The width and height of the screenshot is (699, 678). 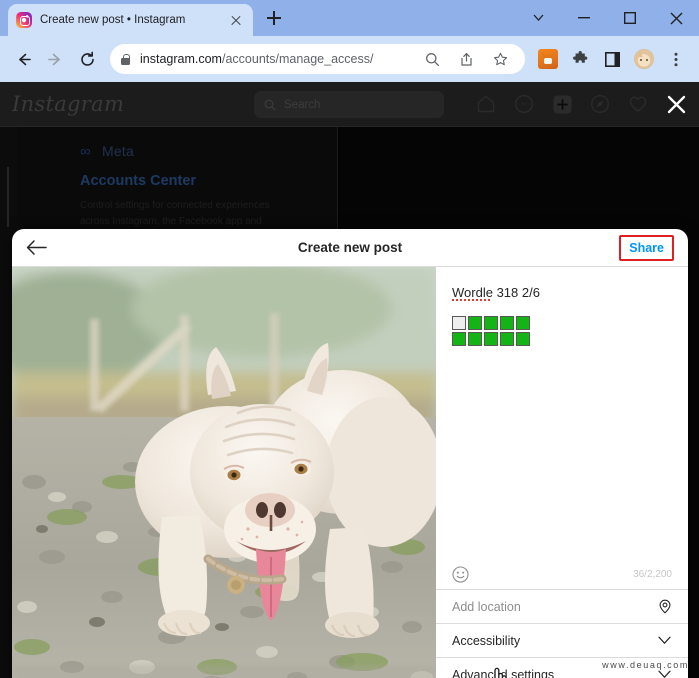 I want to click on advanced-settings-label: Advanced settings, so click(x=503, y=672).